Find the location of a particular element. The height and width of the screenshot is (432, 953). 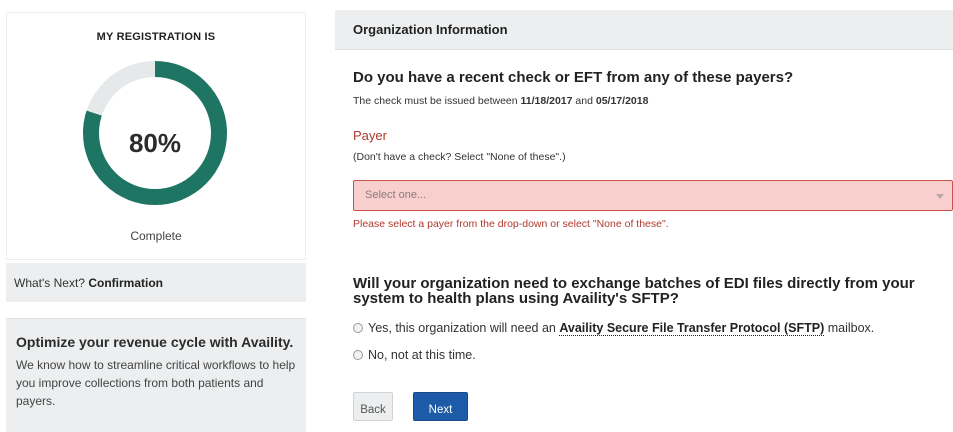

radio-yes is located at coordinates (358, 328).